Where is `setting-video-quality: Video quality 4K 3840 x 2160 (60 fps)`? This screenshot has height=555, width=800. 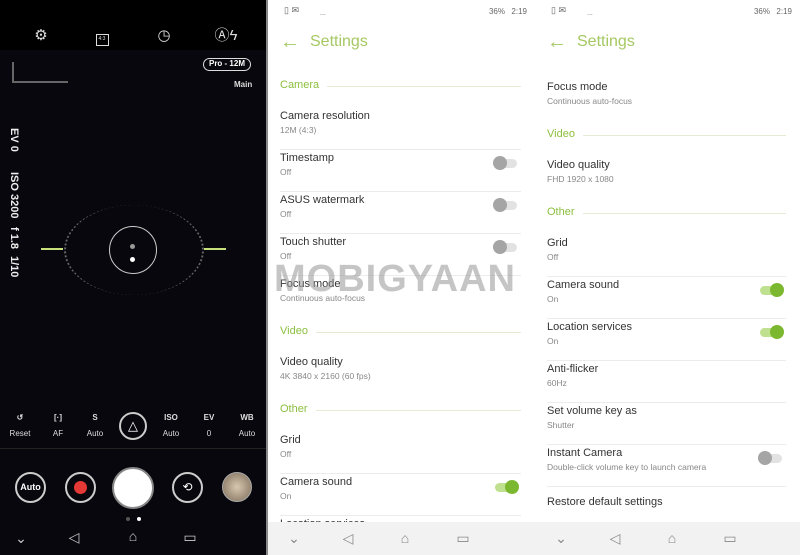 setting-video-quality: Video quality 4K 3840 x 2160 (60 fps) is located at coordinates (400, 375).